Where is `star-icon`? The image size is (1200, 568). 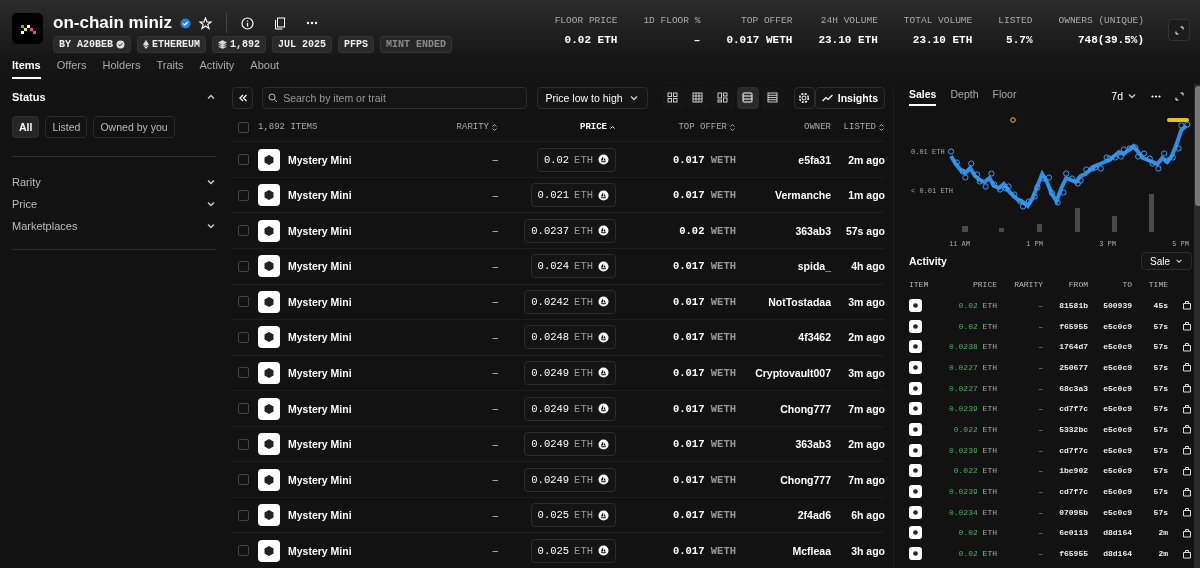 star-icon is located at coordinates (205, 23).